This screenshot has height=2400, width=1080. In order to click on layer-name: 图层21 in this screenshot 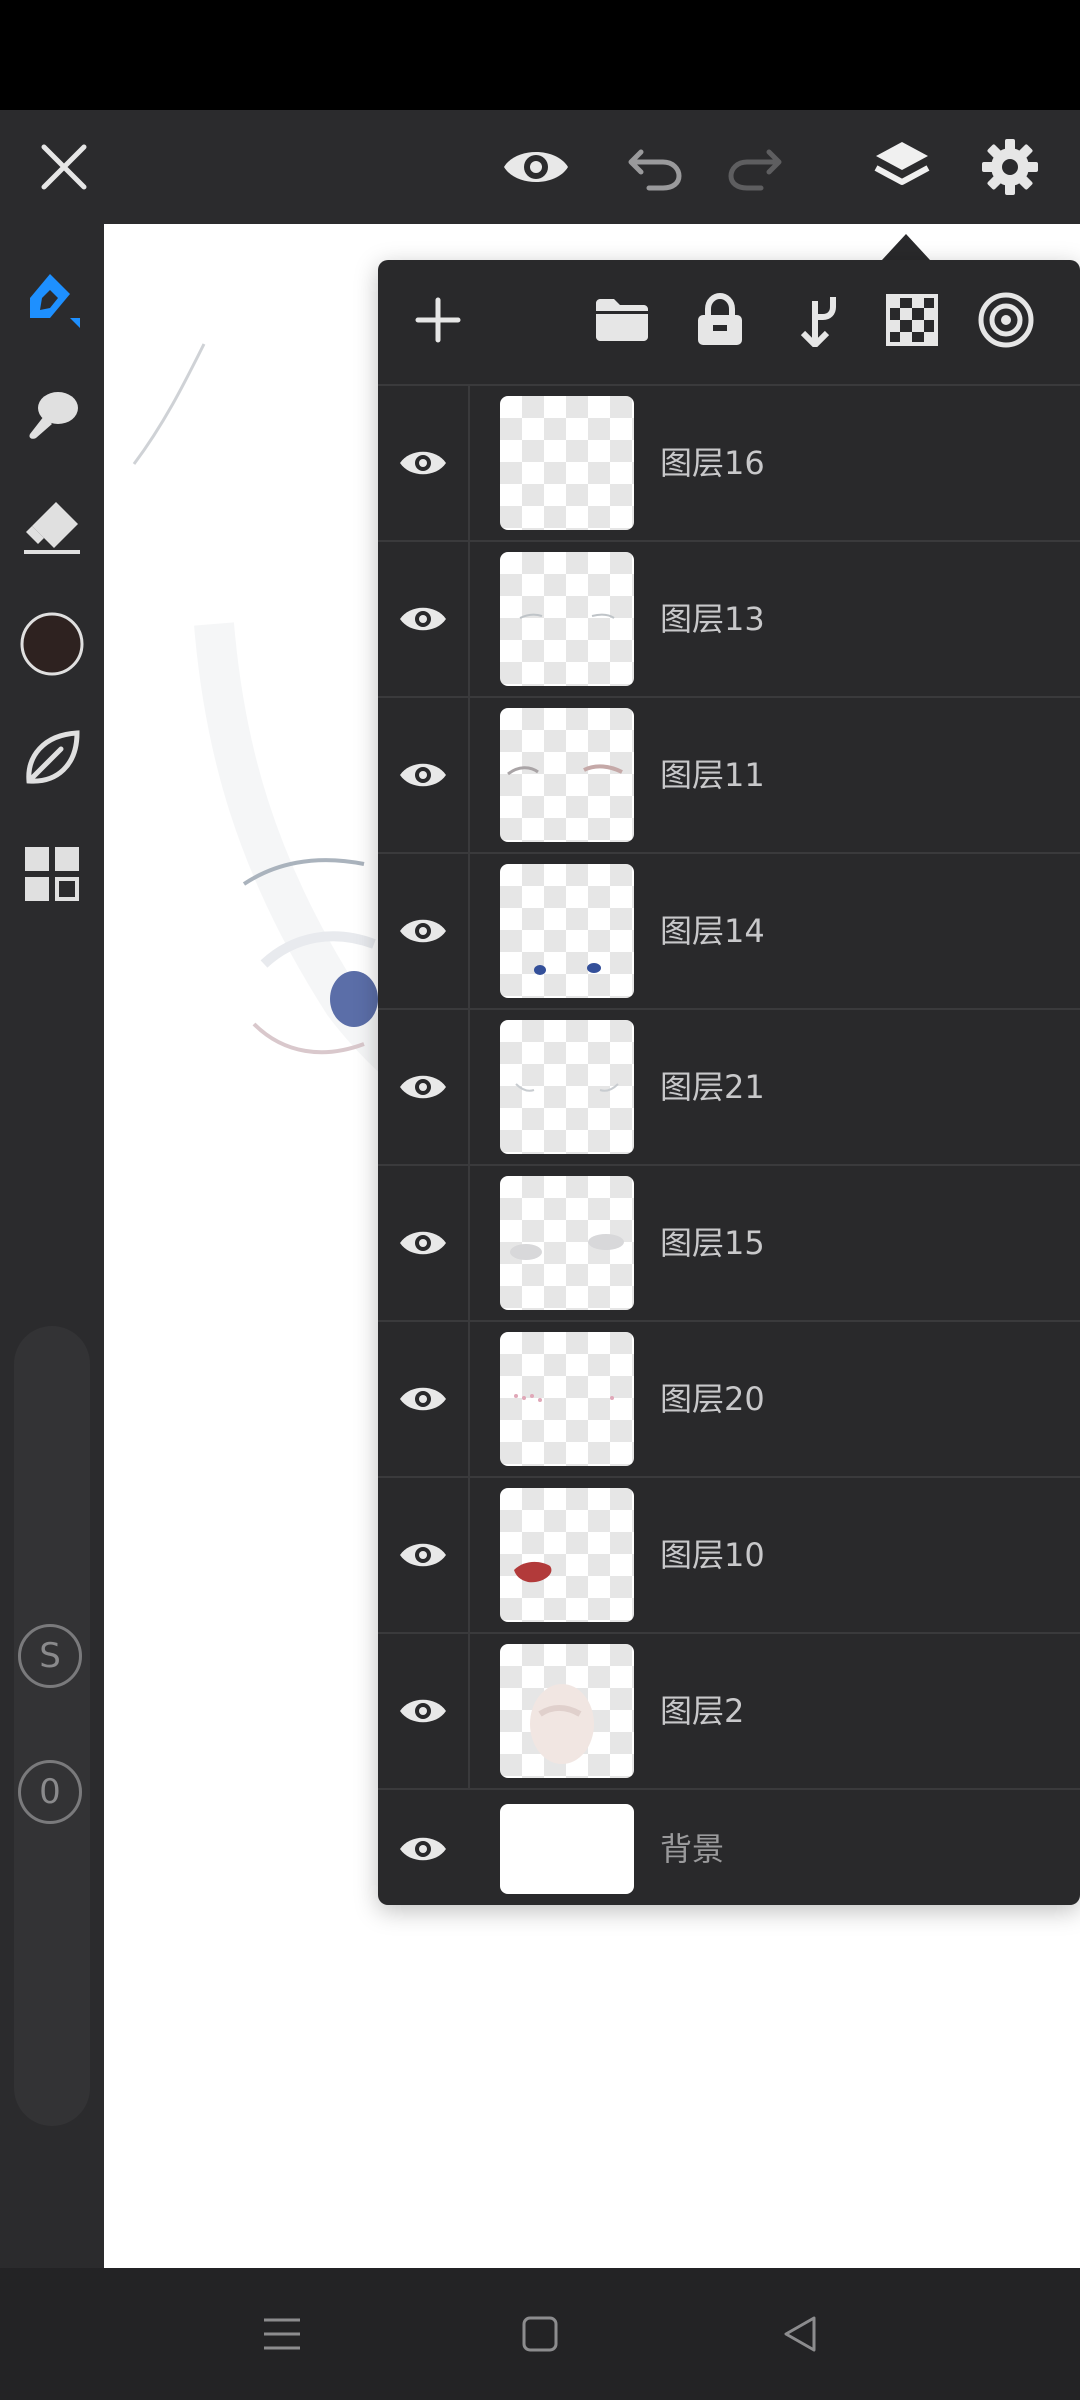, I will do `click(712, 1087)`.